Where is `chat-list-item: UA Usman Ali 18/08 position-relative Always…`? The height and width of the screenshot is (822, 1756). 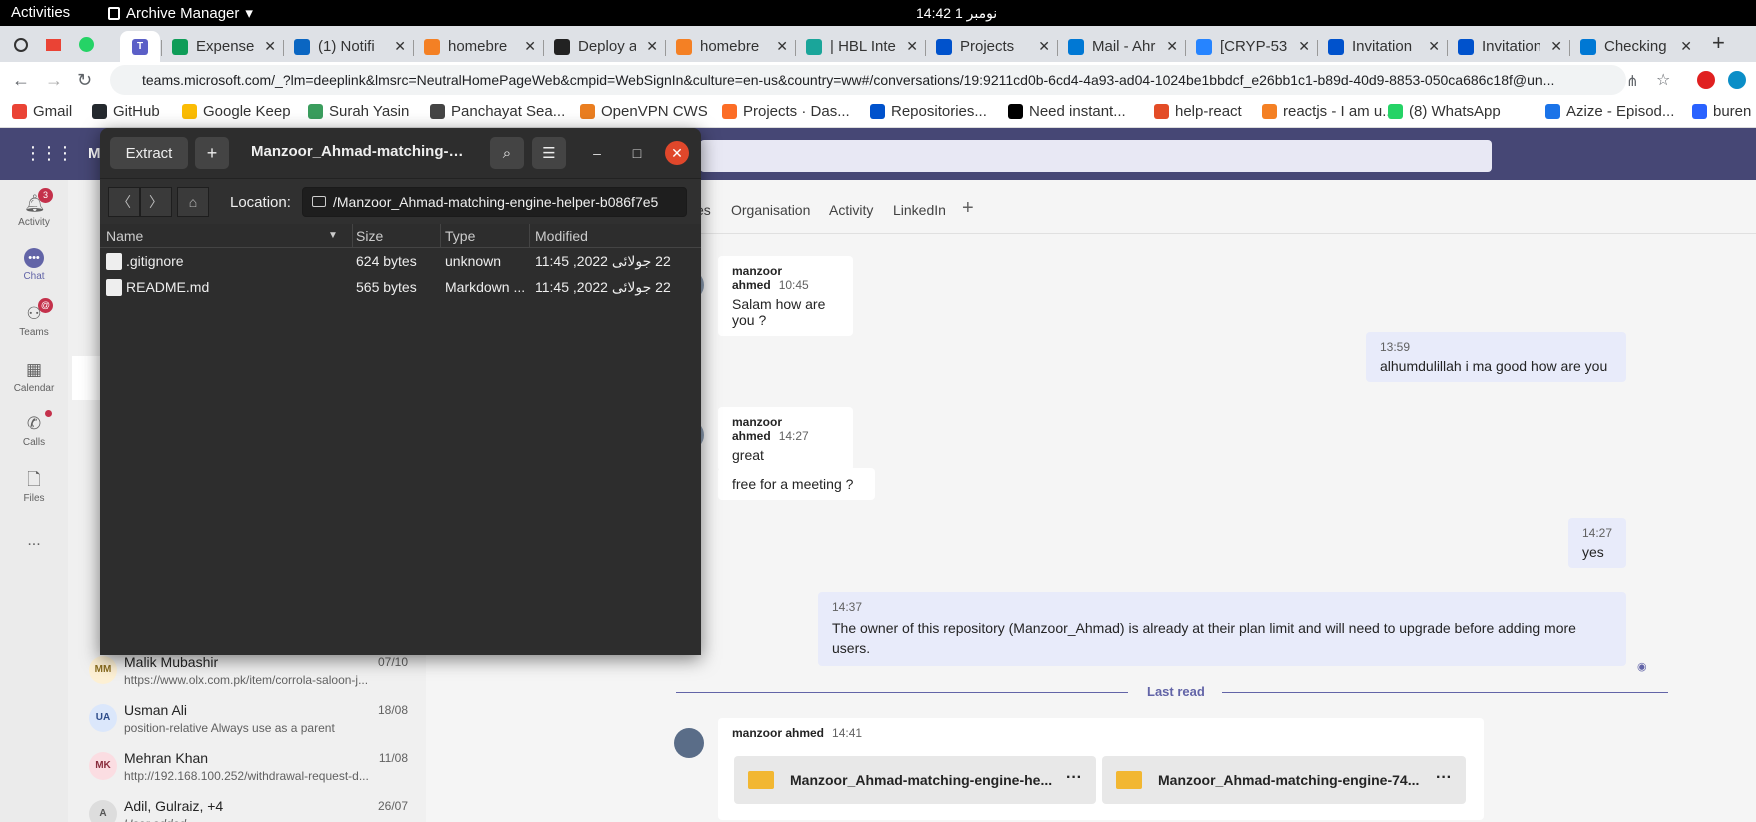 chat-list-item: UA Usman Ali 18/08 position-relative Always… is located at coordinates (247, 722).